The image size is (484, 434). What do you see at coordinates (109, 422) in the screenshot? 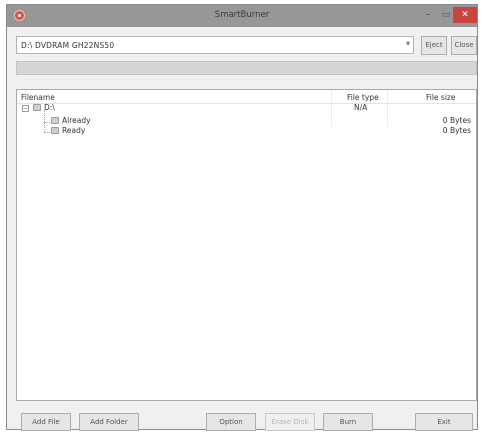
I see `add-folder-button: Add Folder` at bounding box center [109, 422].